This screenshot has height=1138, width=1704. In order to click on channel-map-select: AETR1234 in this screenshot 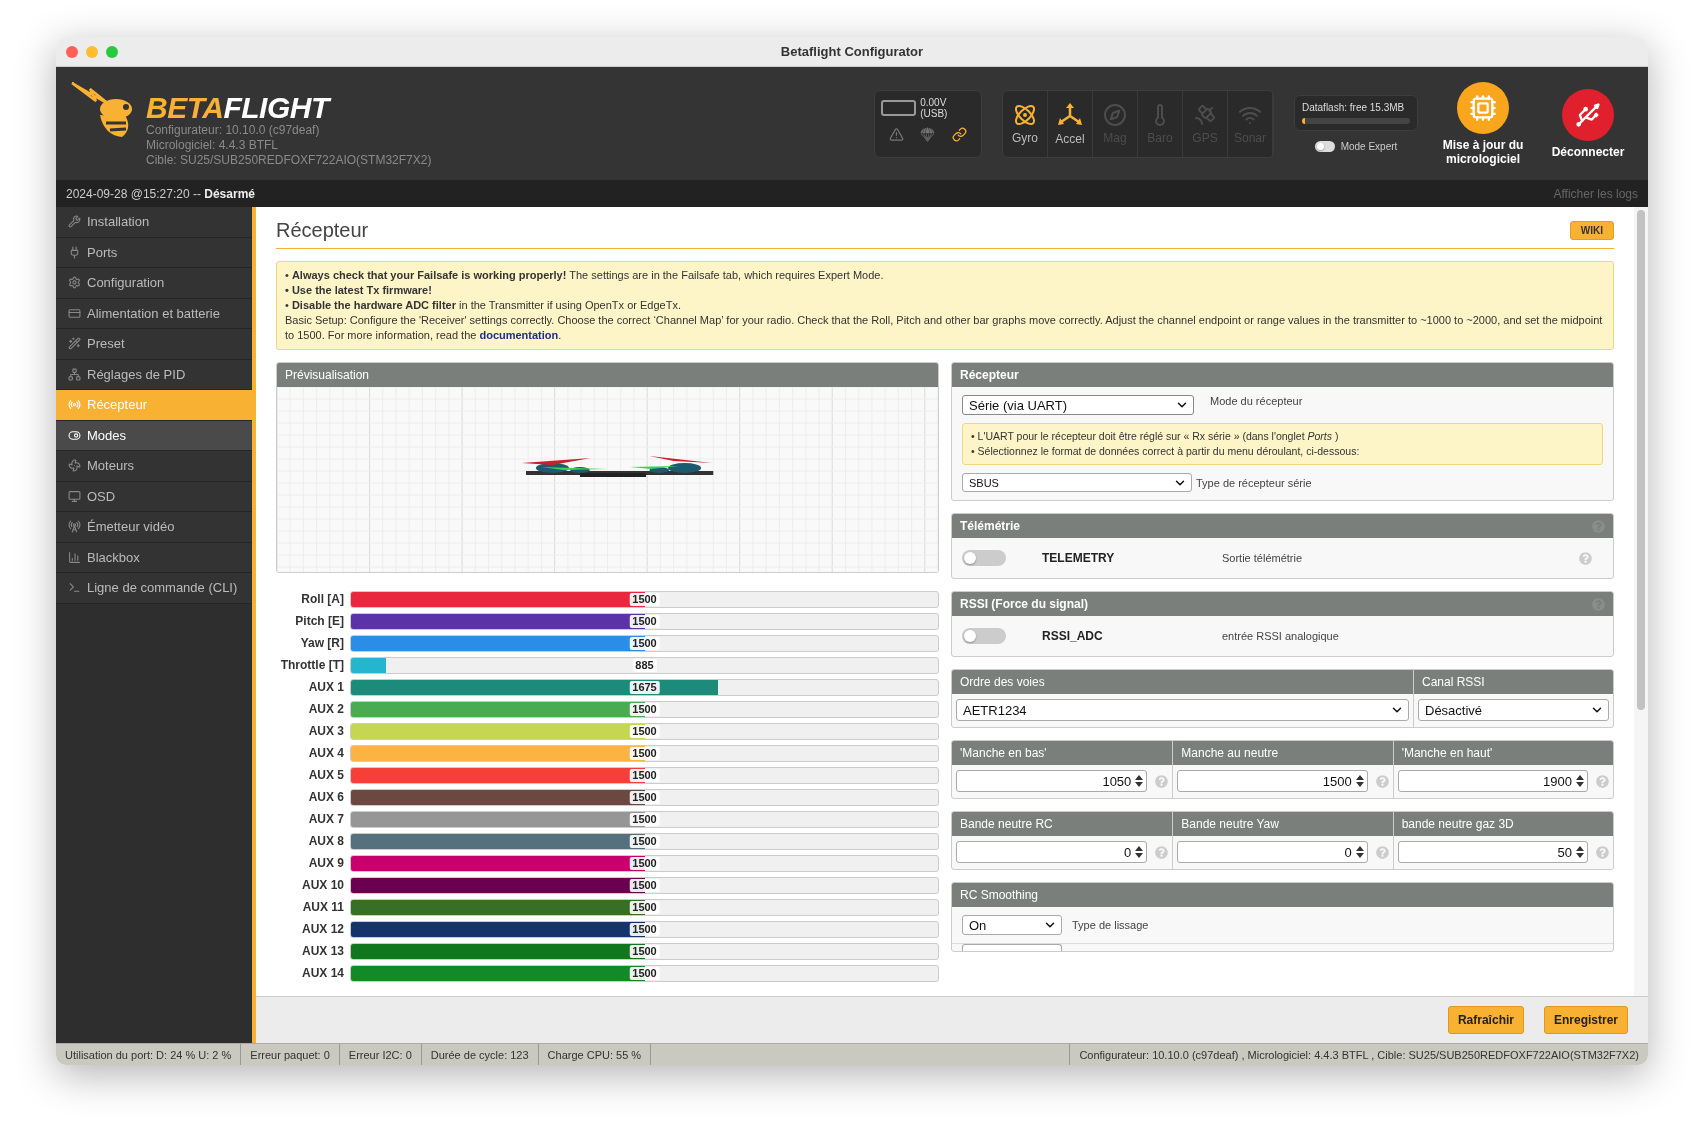, I will do `click(1182, 710)`.